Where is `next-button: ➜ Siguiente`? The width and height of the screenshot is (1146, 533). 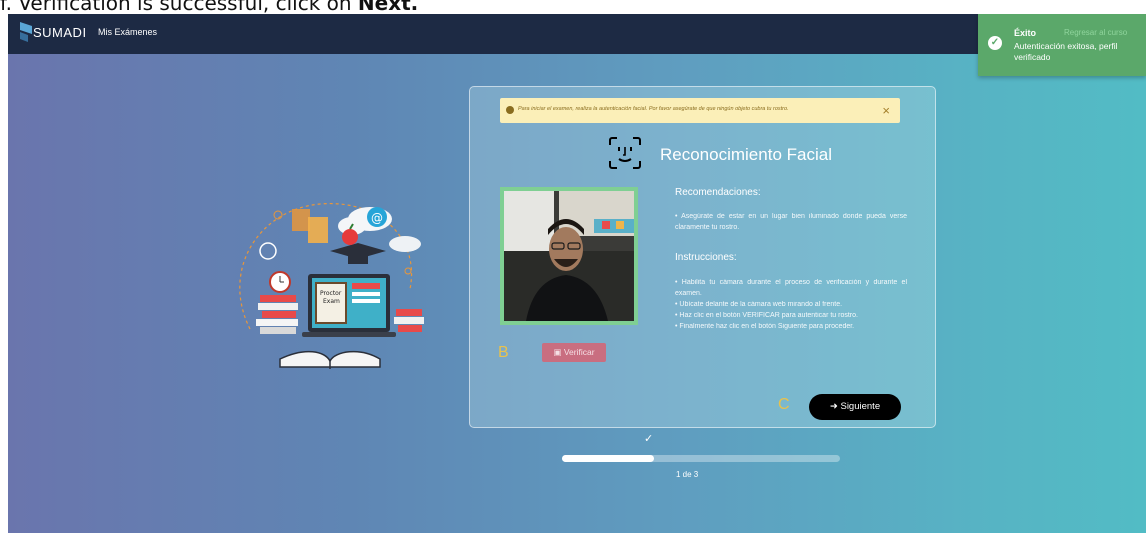
next-button: ➜ Siguiente is located at coordinates (855, 407).